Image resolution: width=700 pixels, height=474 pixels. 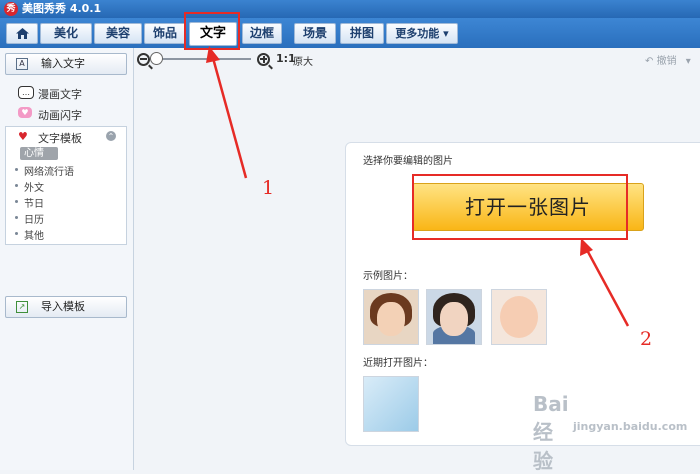 What do you see at coordinates (630, 426) in the screenshot?
I see `watermark-url: jingyan.baidu.com` at bounding box center [630, 426].